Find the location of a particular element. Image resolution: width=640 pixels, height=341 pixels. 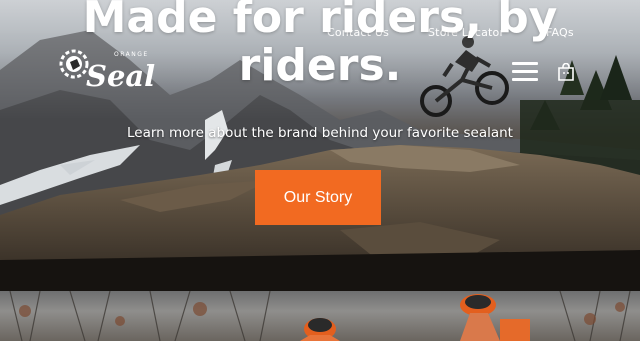

rider-left is located at coordinates (320, 329).